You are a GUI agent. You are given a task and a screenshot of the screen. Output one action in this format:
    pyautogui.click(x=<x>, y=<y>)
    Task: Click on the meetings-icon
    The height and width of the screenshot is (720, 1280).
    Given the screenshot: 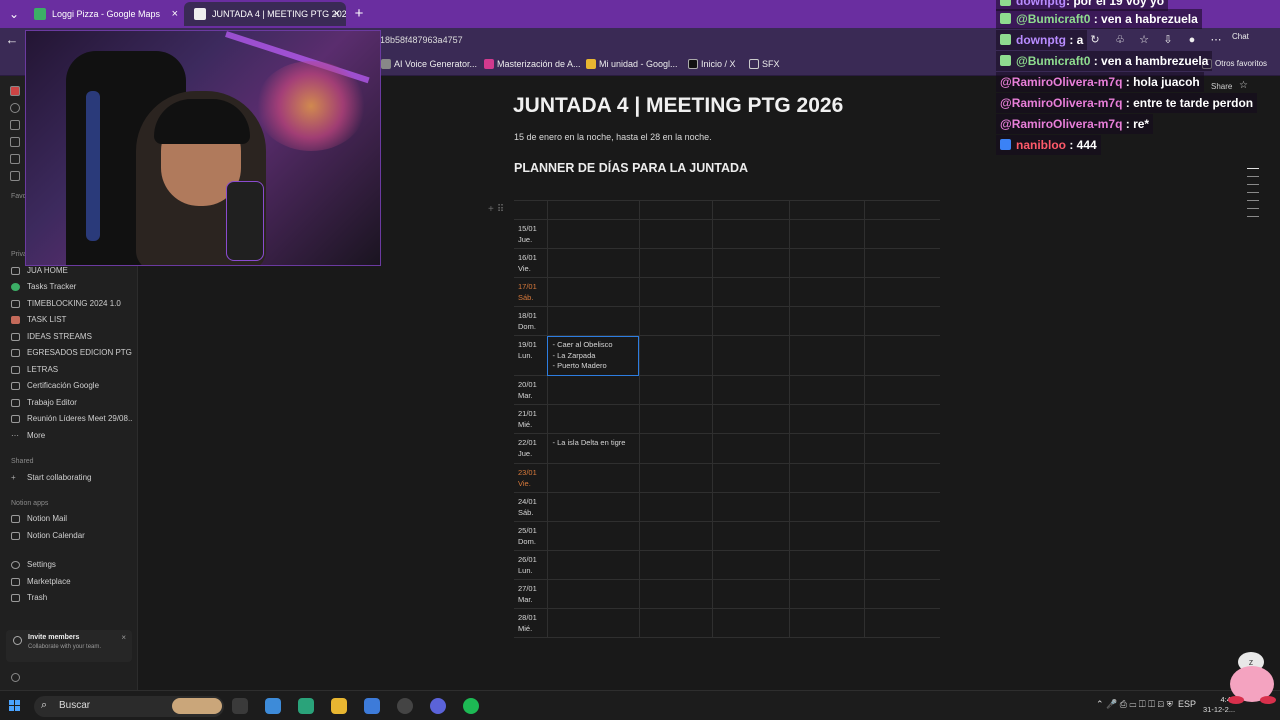 What is the action you would take?
    pyautogui.click(x=15, y=142)
    